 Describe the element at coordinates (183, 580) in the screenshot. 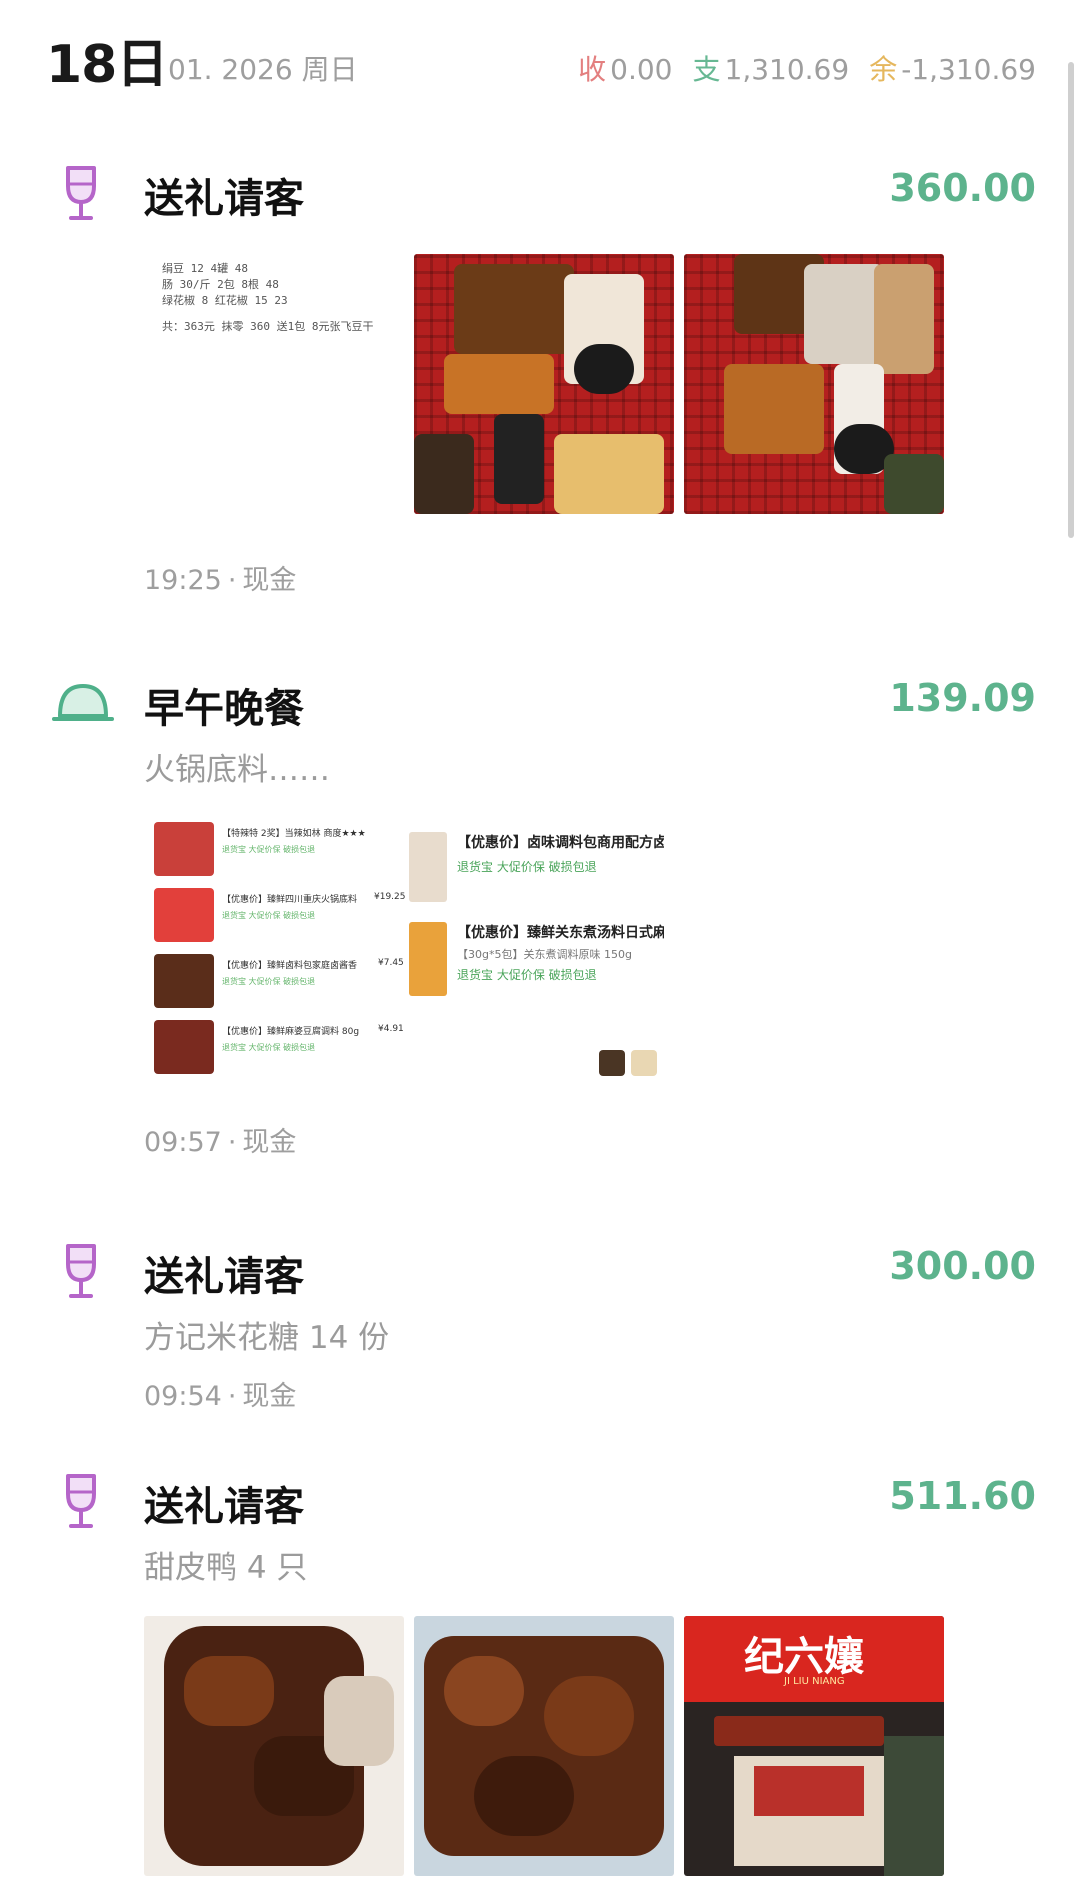

I see `entry-time: 19:25` at that location.